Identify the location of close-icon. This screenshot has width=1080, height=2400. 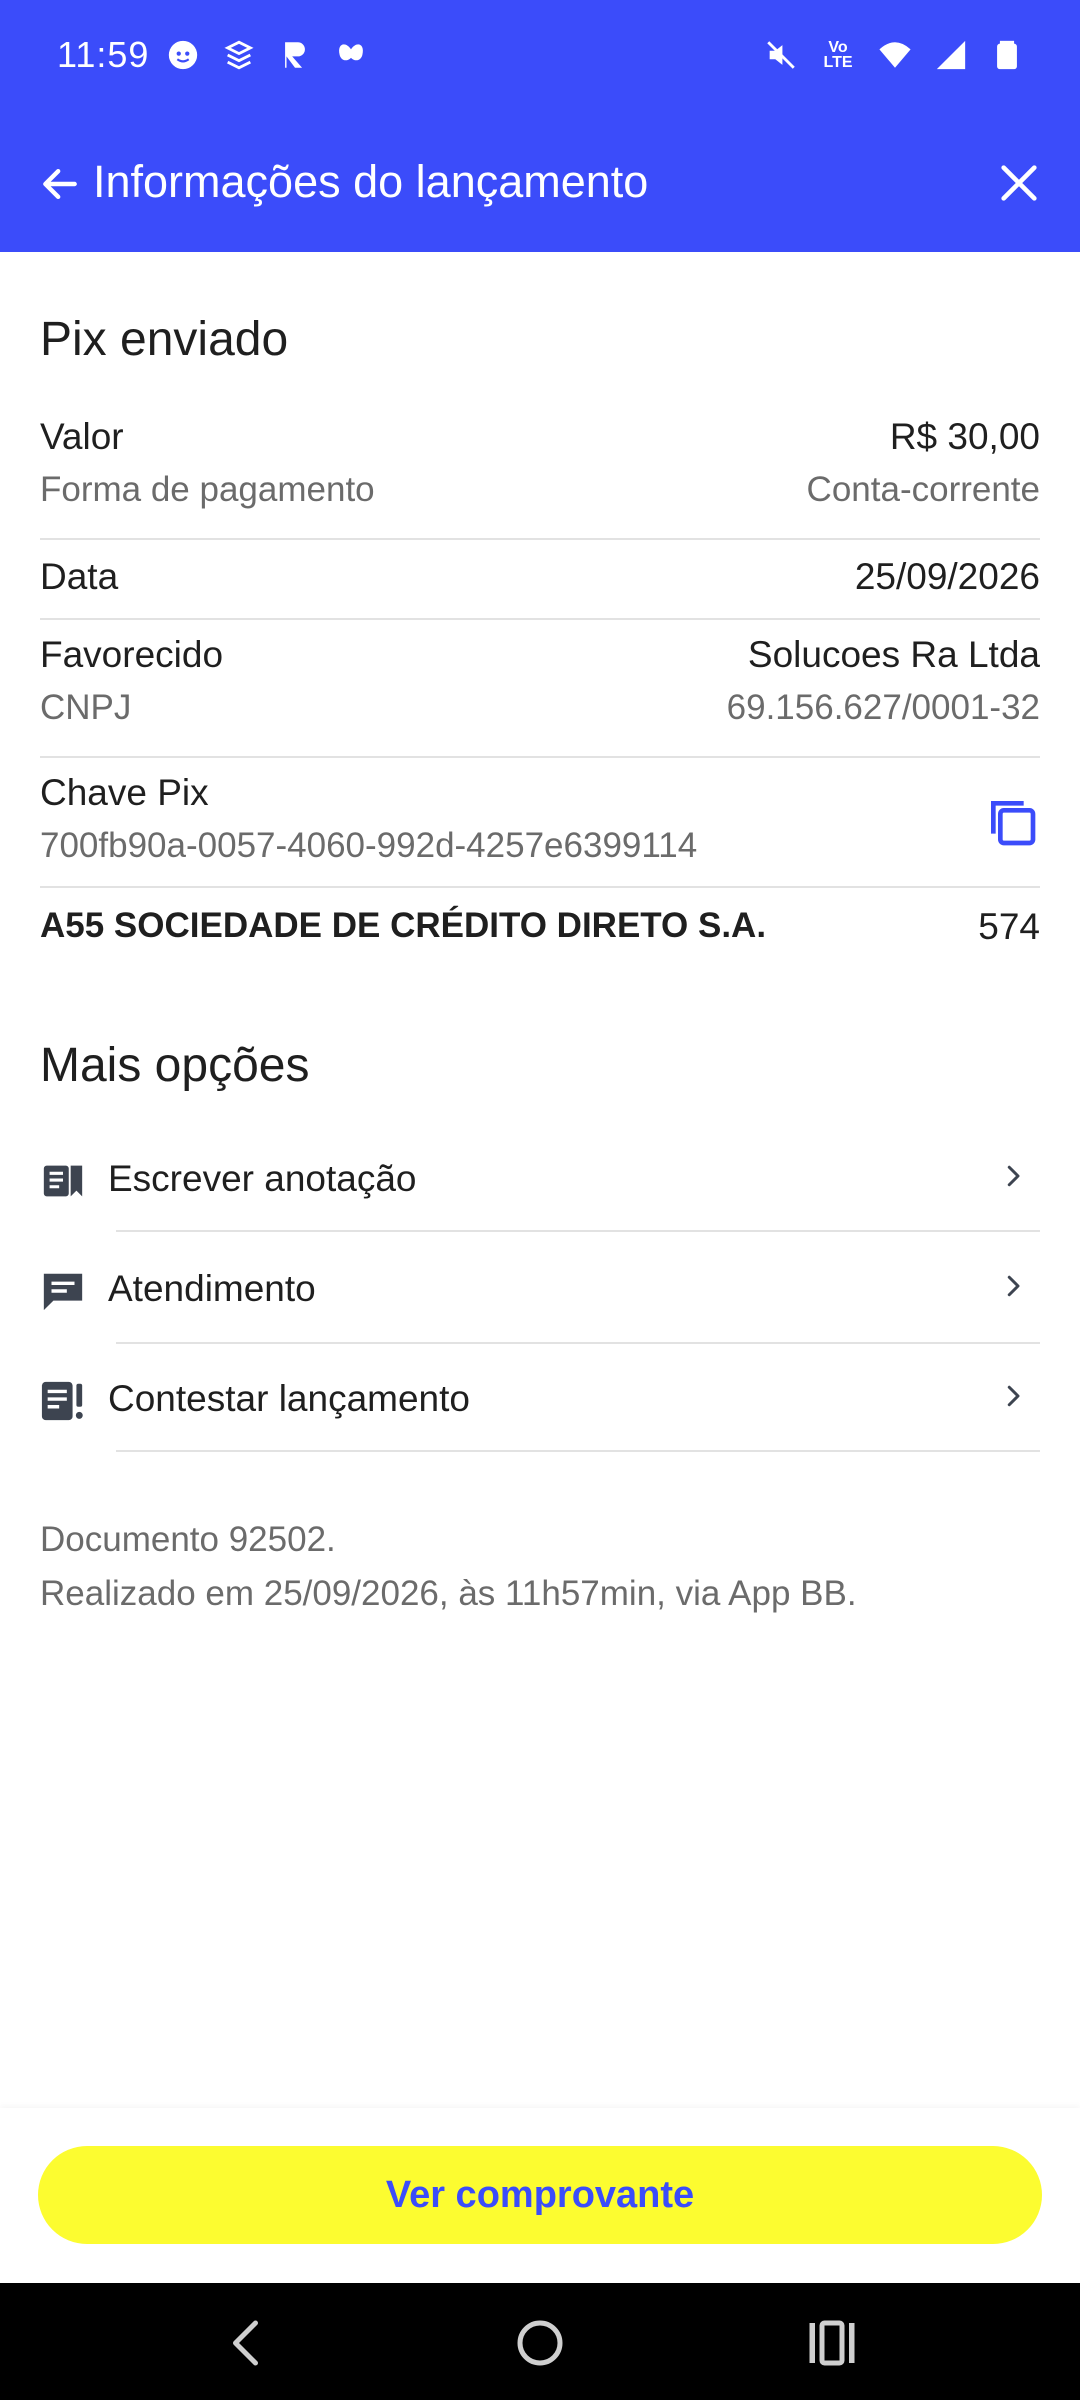
(1019, 183).